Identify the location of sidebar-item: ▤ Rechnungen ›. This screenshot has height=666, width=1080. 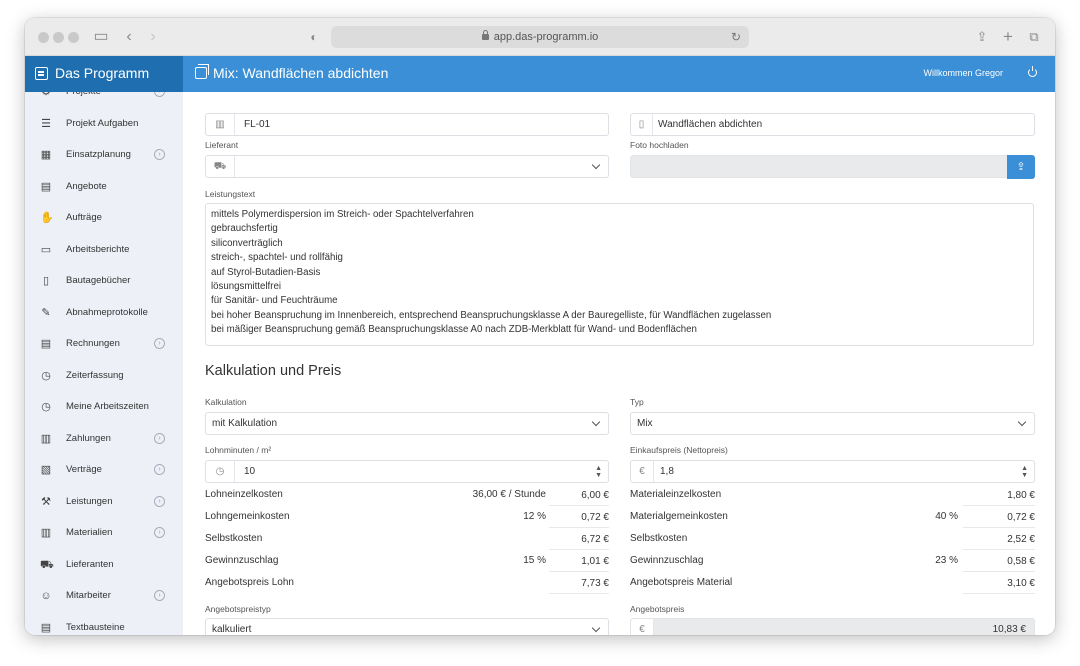
(104, 344).